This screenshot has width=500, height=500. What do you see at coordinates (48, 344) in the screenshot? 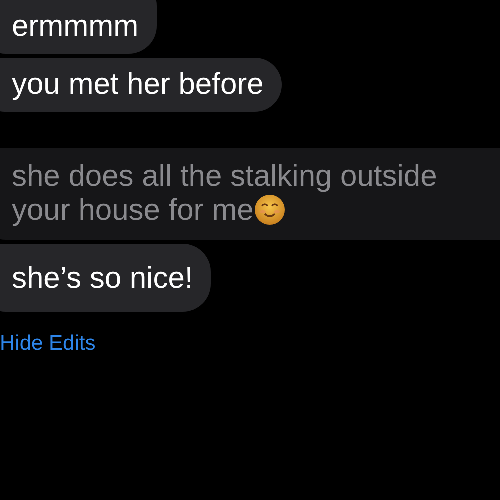
I see `hide-edits-link: Hide Edits` at bounding box center [48, 344].